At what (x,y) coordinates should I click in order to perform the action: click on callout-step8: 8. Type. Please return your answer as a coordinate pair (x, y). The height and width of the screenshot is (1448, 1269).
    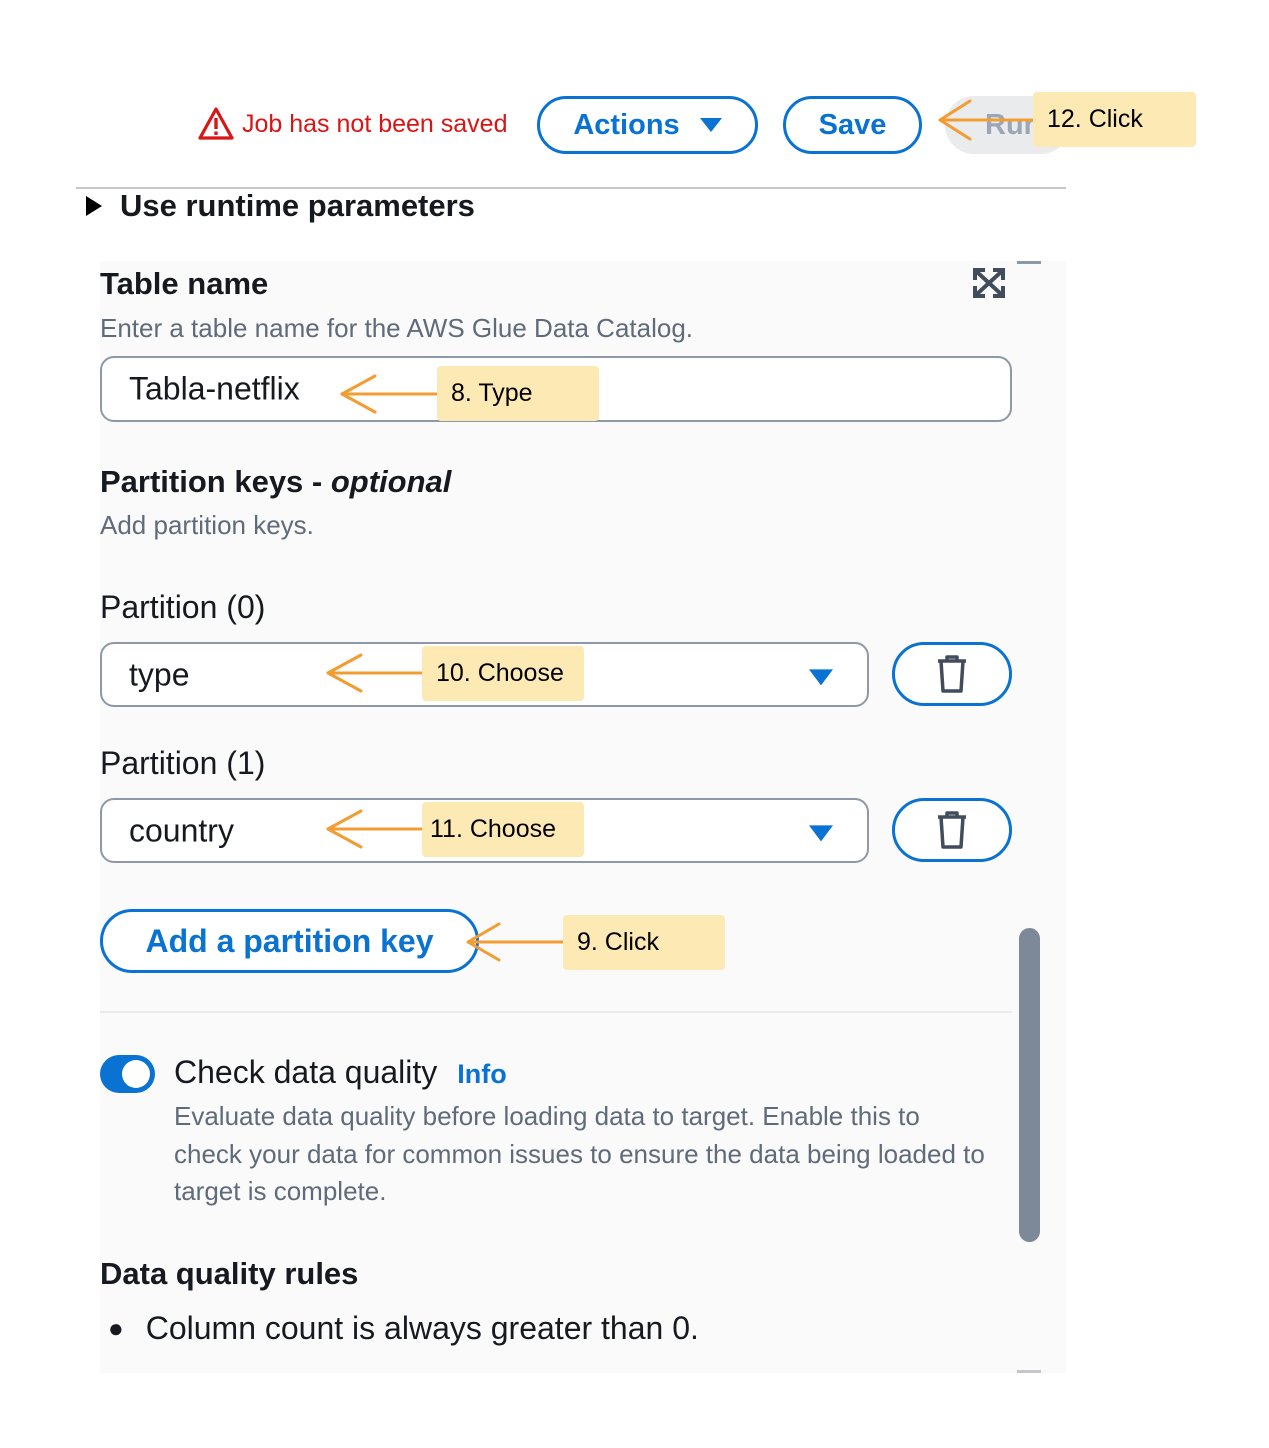
    Looking at the image, I should click on (518, 393).